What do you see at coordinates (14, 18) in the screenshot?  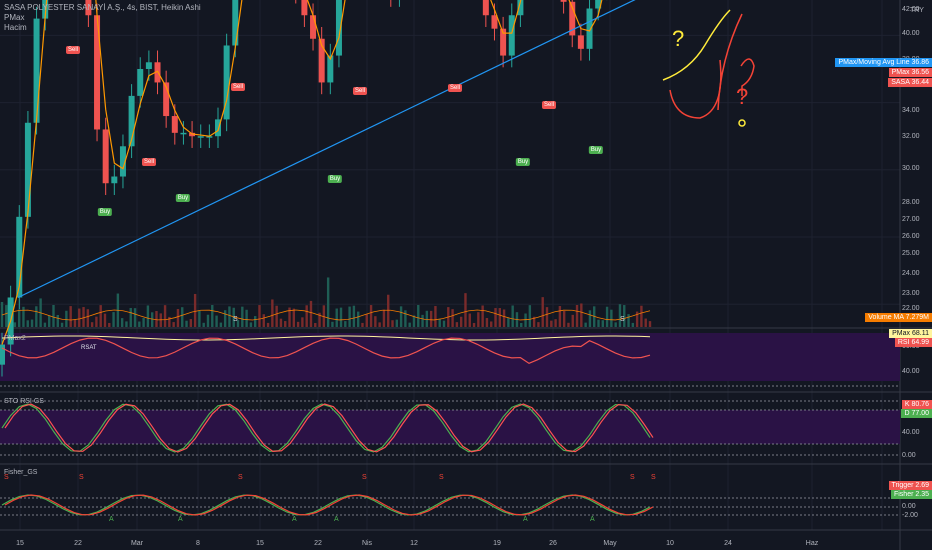 I see `indicator-pmax-label: PMax` at bounding box center [14, 18].